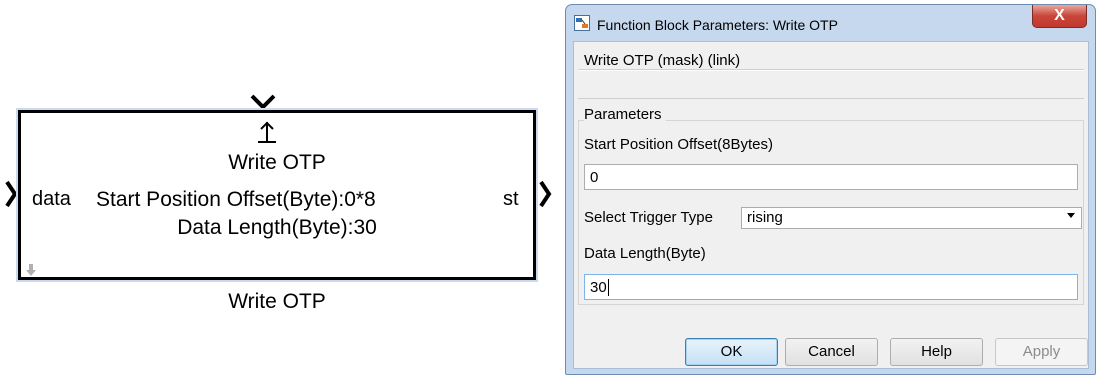  What do you see at coordinates (277, 227) in the screenshot?
I see `block-param-length: Data Length(Byte):30` at bounding box center [277, 227].